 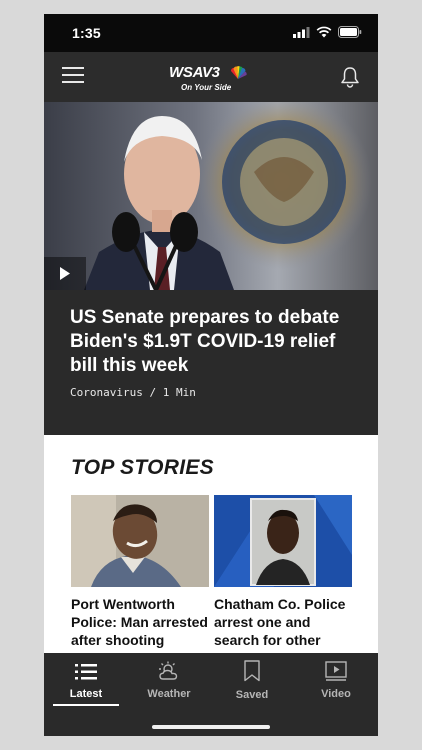 I want to click on story-meta: Coronavirus / 1 Min, so click(x=133, y=392).